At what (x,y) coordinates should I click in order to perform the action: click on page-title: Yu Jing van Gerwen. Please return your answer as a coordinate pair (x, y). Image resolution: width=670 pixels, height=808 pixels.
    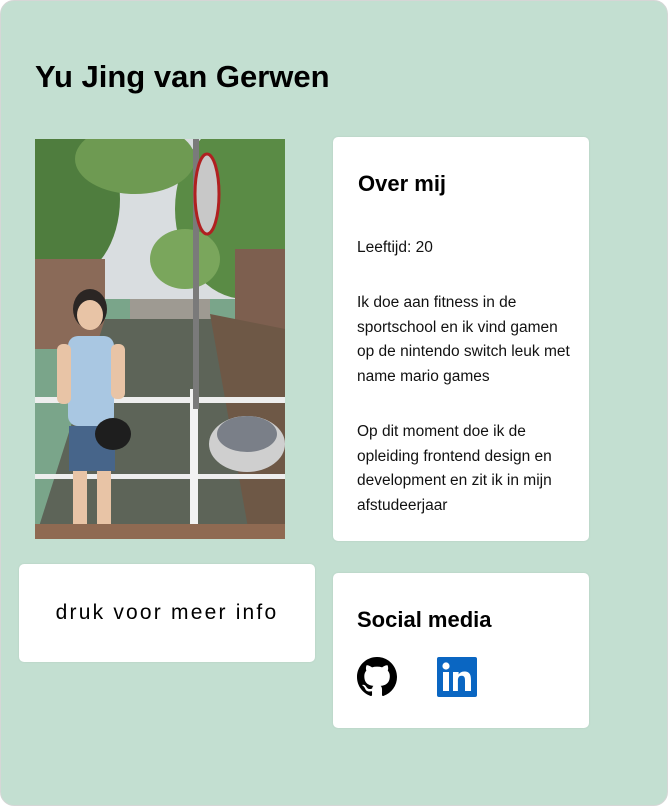
    Looking at the image, I should click on (182, 76).